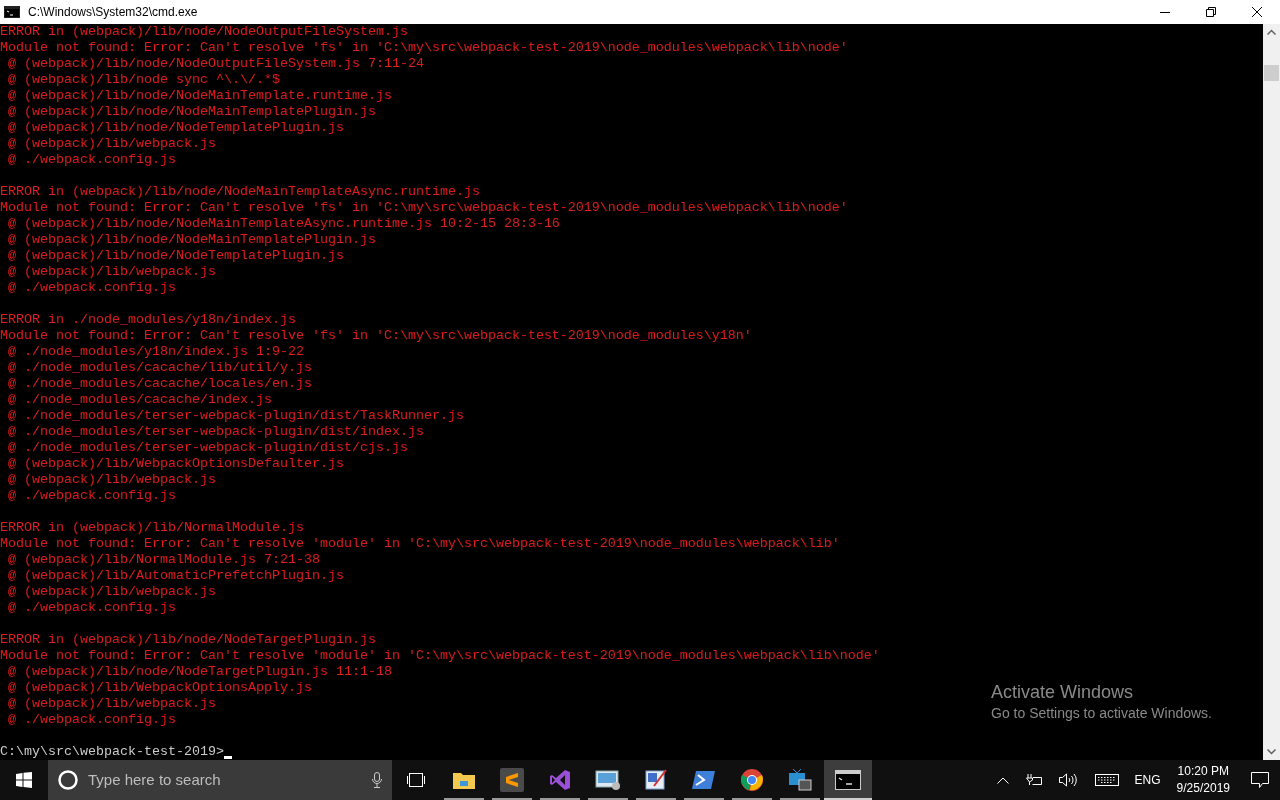 The height and width of the screenshot is (800, 1280). I want to click on error-line: @ (webpack)/lib/WebpackOptionsDefaulter.js, so click(175, 464).